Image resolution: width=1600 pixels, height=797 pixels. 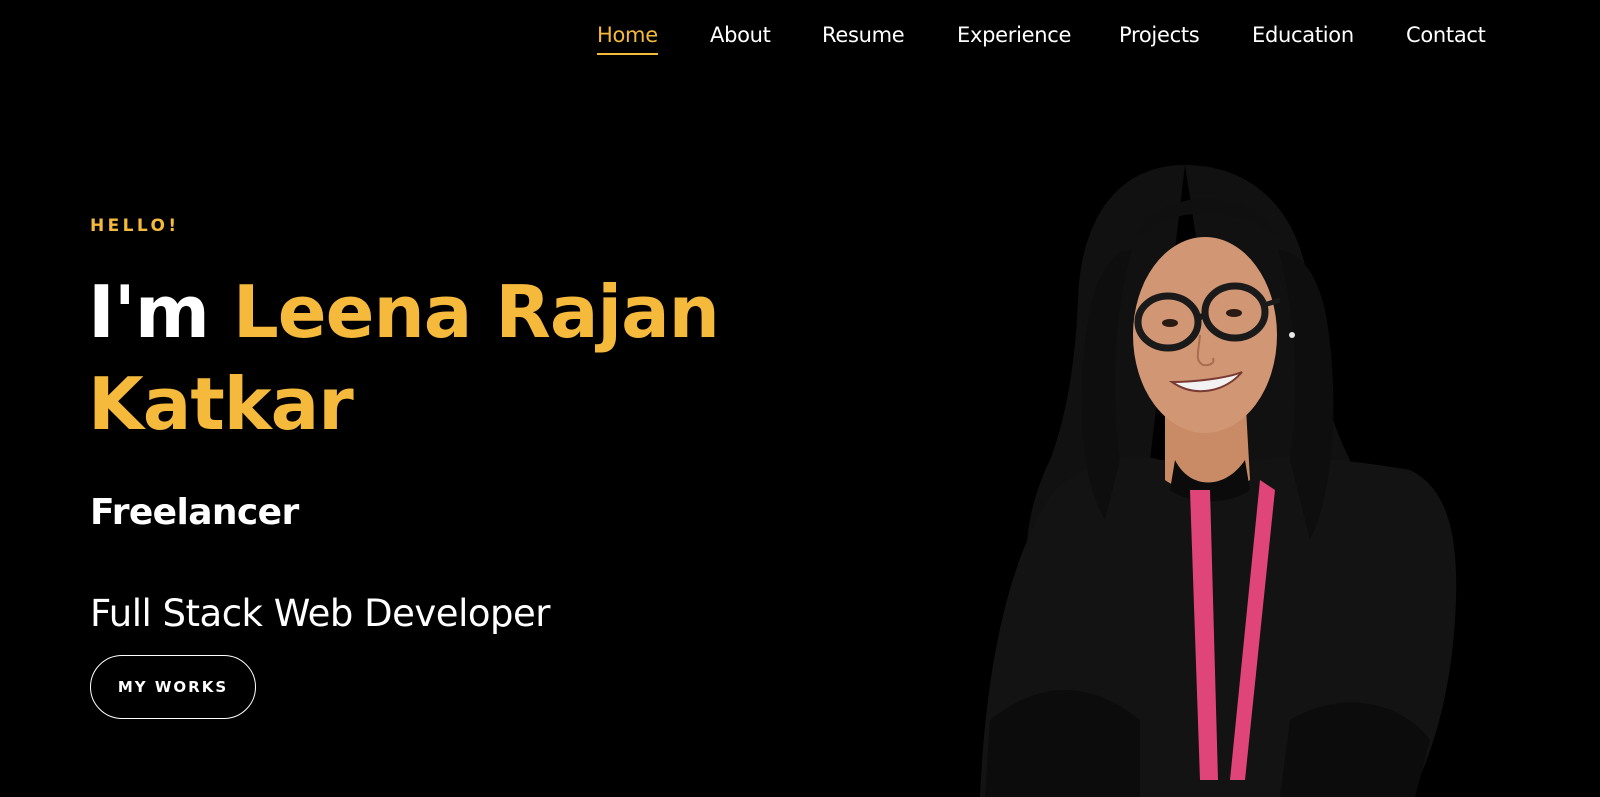 What do you see at coordinates (135, 226) in the screenshot?
I see `hero-greeting: HELLO!` at bounding box center [135, 226].